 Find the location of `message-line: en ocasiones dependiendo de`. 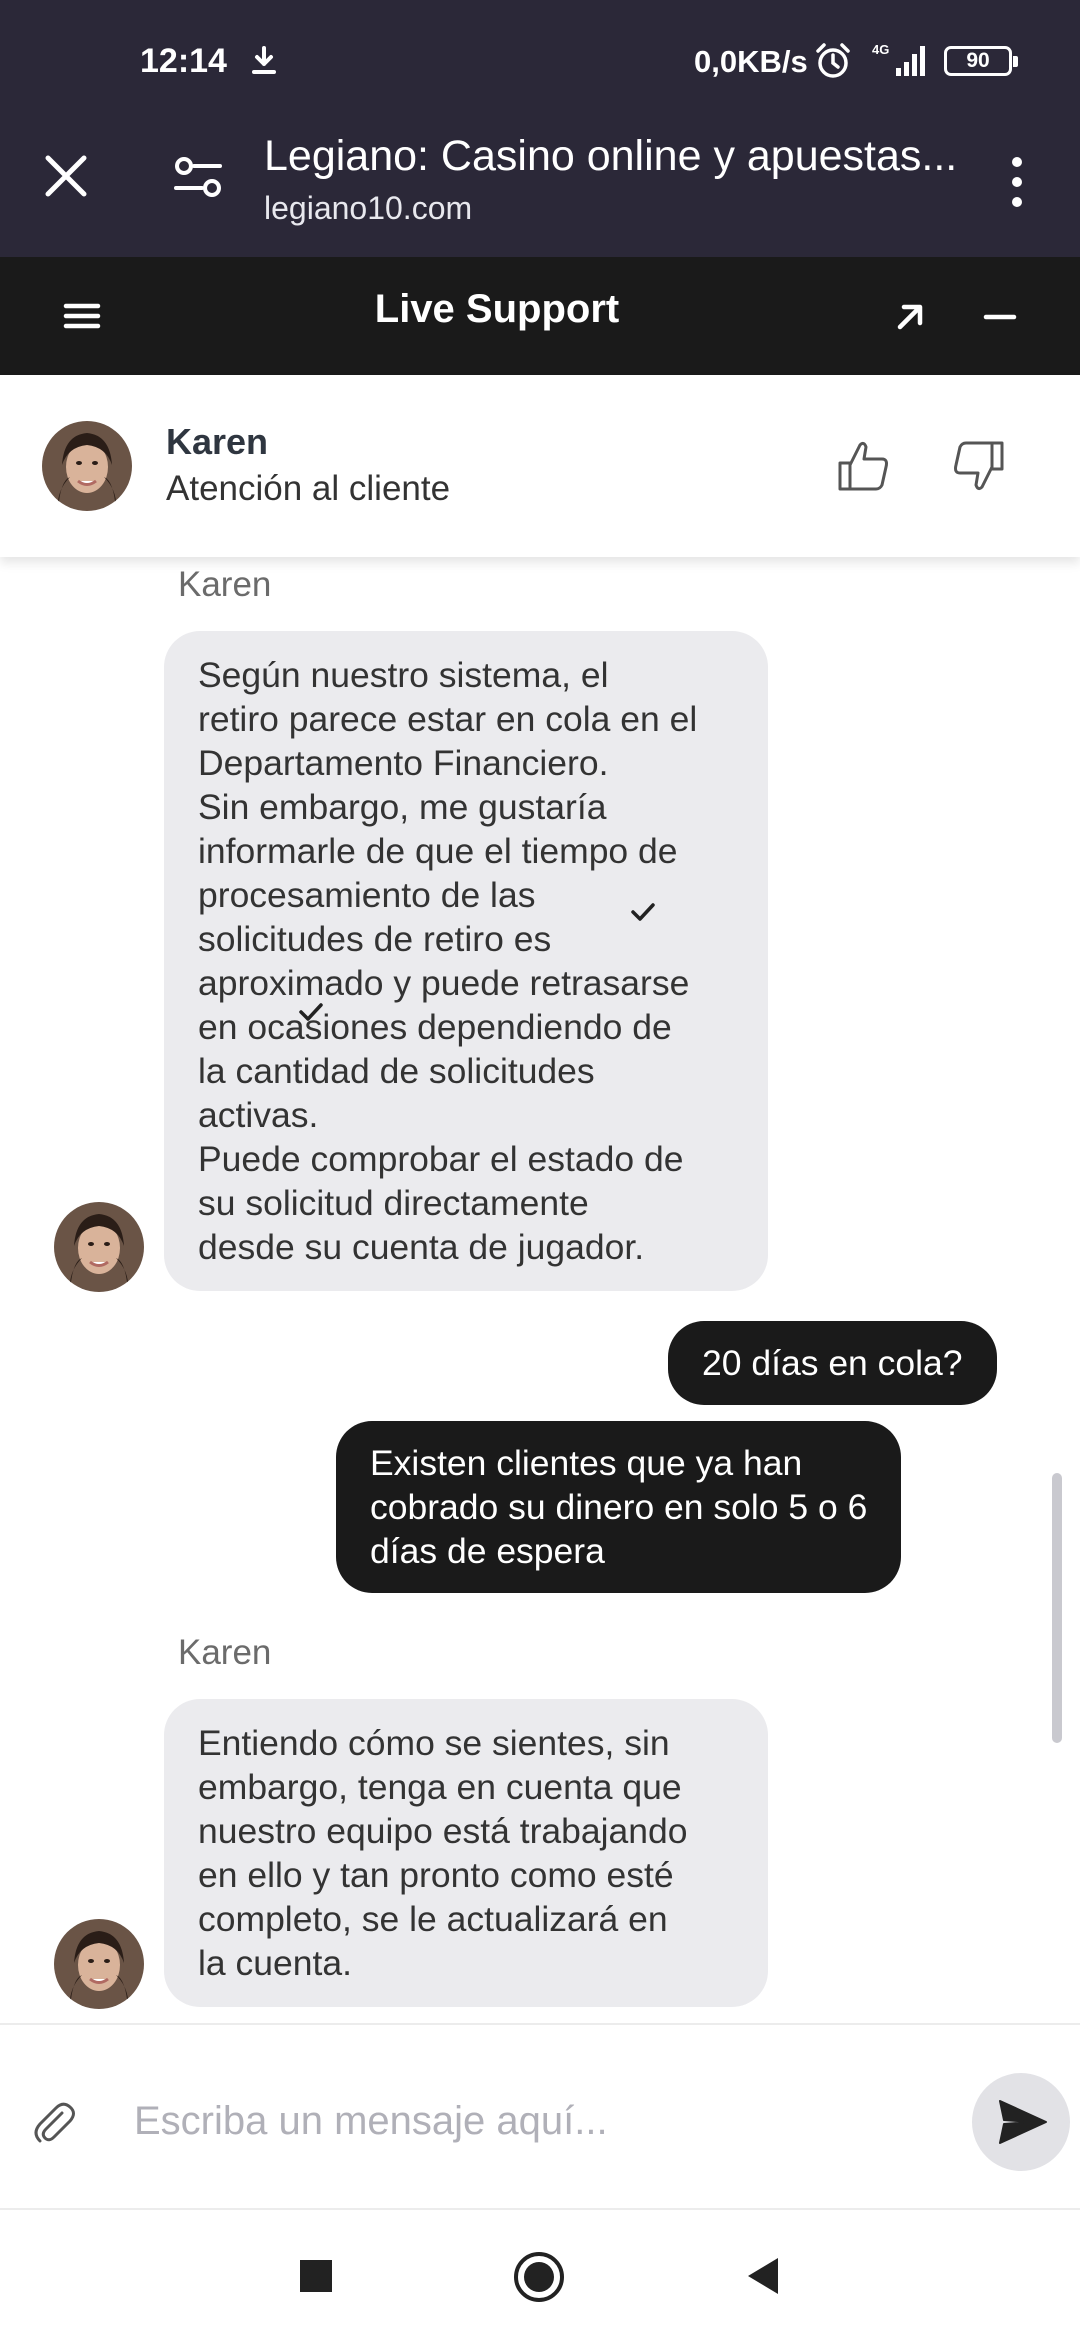

message-line: en ocasiones dependiendo de is located at coordinates (435, 1027).